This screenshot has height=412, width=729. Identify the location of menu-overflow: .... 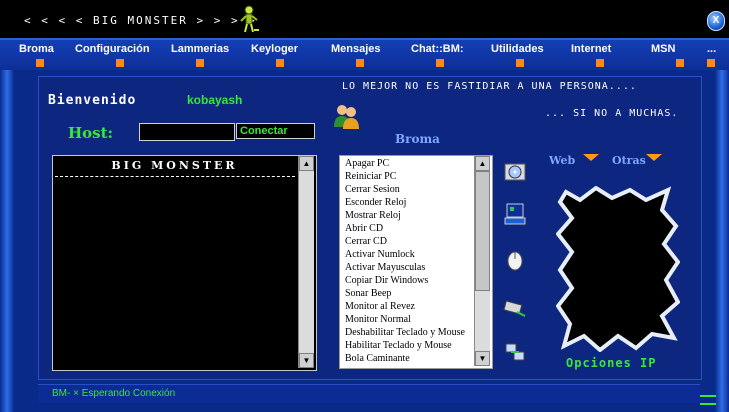
(711, 49).